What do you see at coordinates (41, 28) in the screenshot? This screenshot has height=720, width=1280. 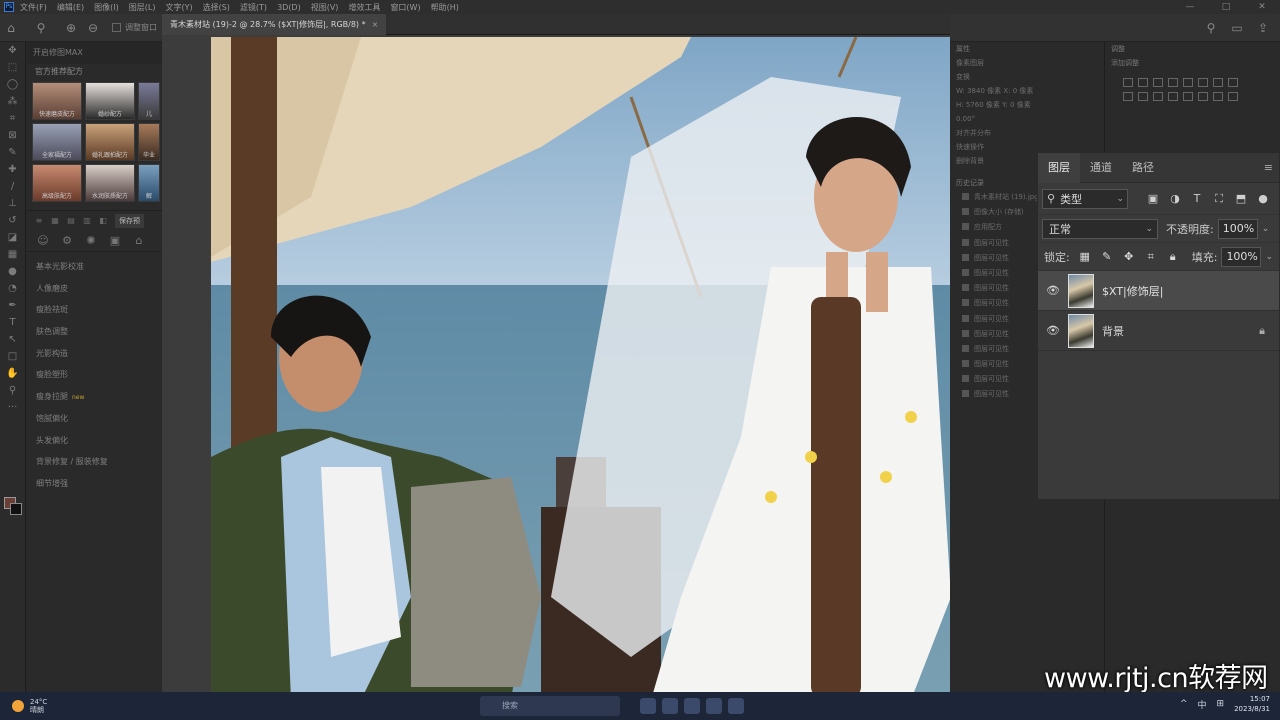 I see `zoom-tool-icon: ⚲` at bounding box center [41, 28].